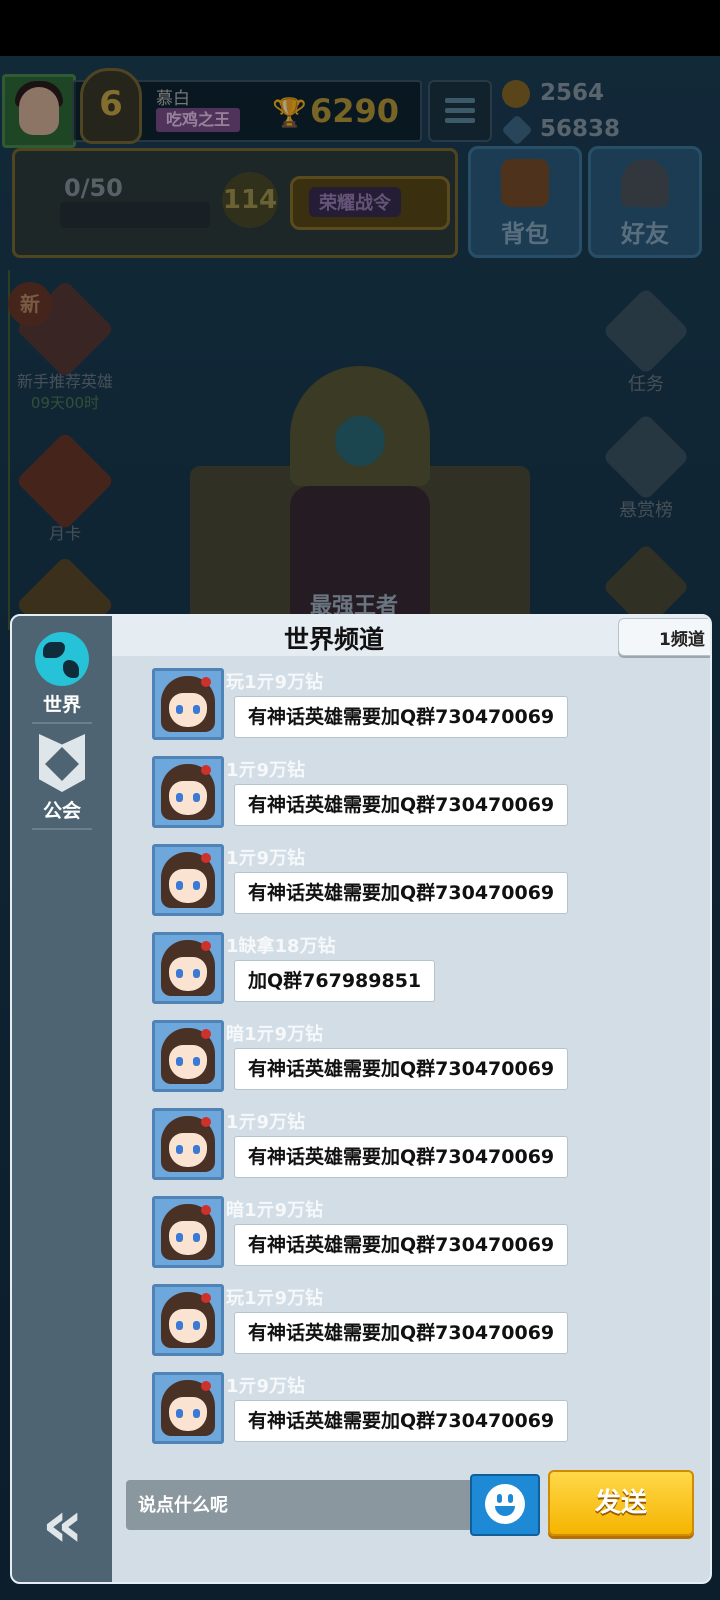  What do you see at coordinates (62, 1525) in the screenshot?
I see `collapse-chat-button: «` at bounding box center [62, 1525].